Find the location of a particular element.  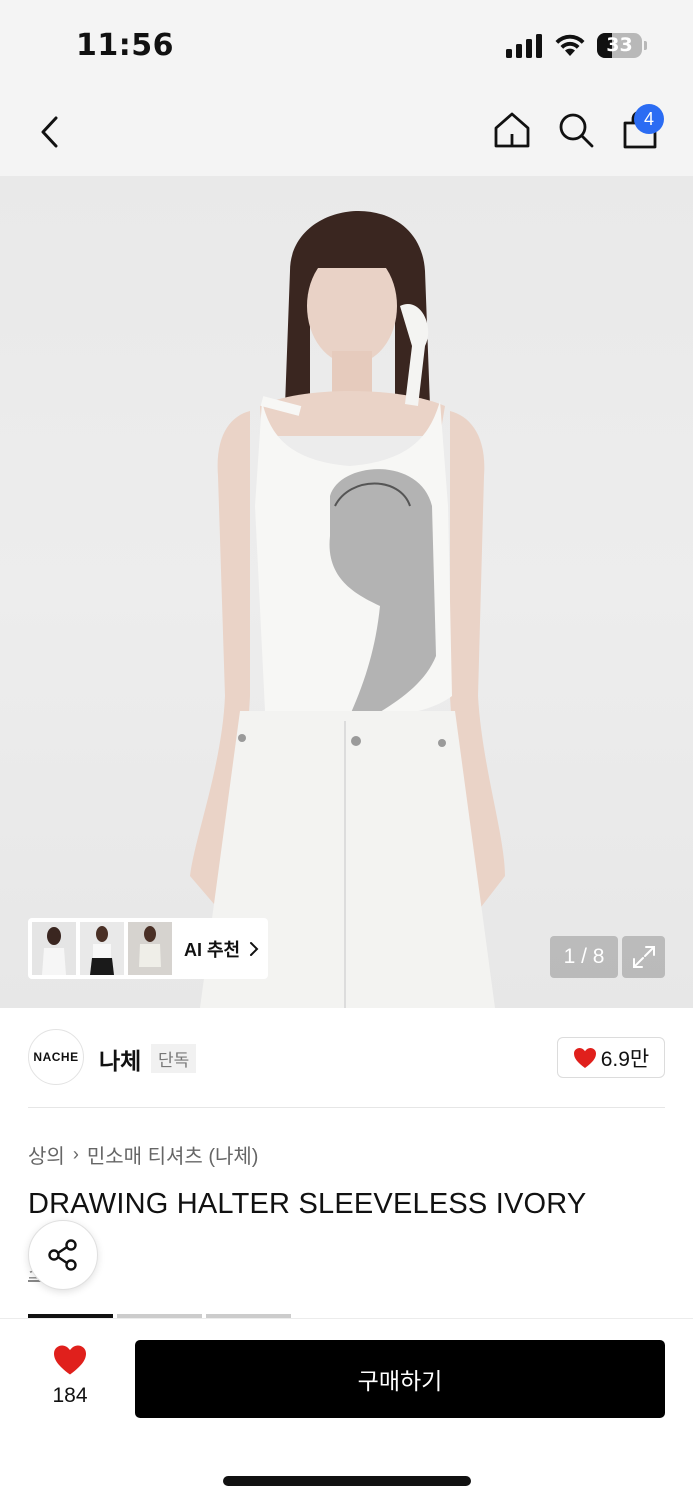

divider is located at coordinates (346, 1107).